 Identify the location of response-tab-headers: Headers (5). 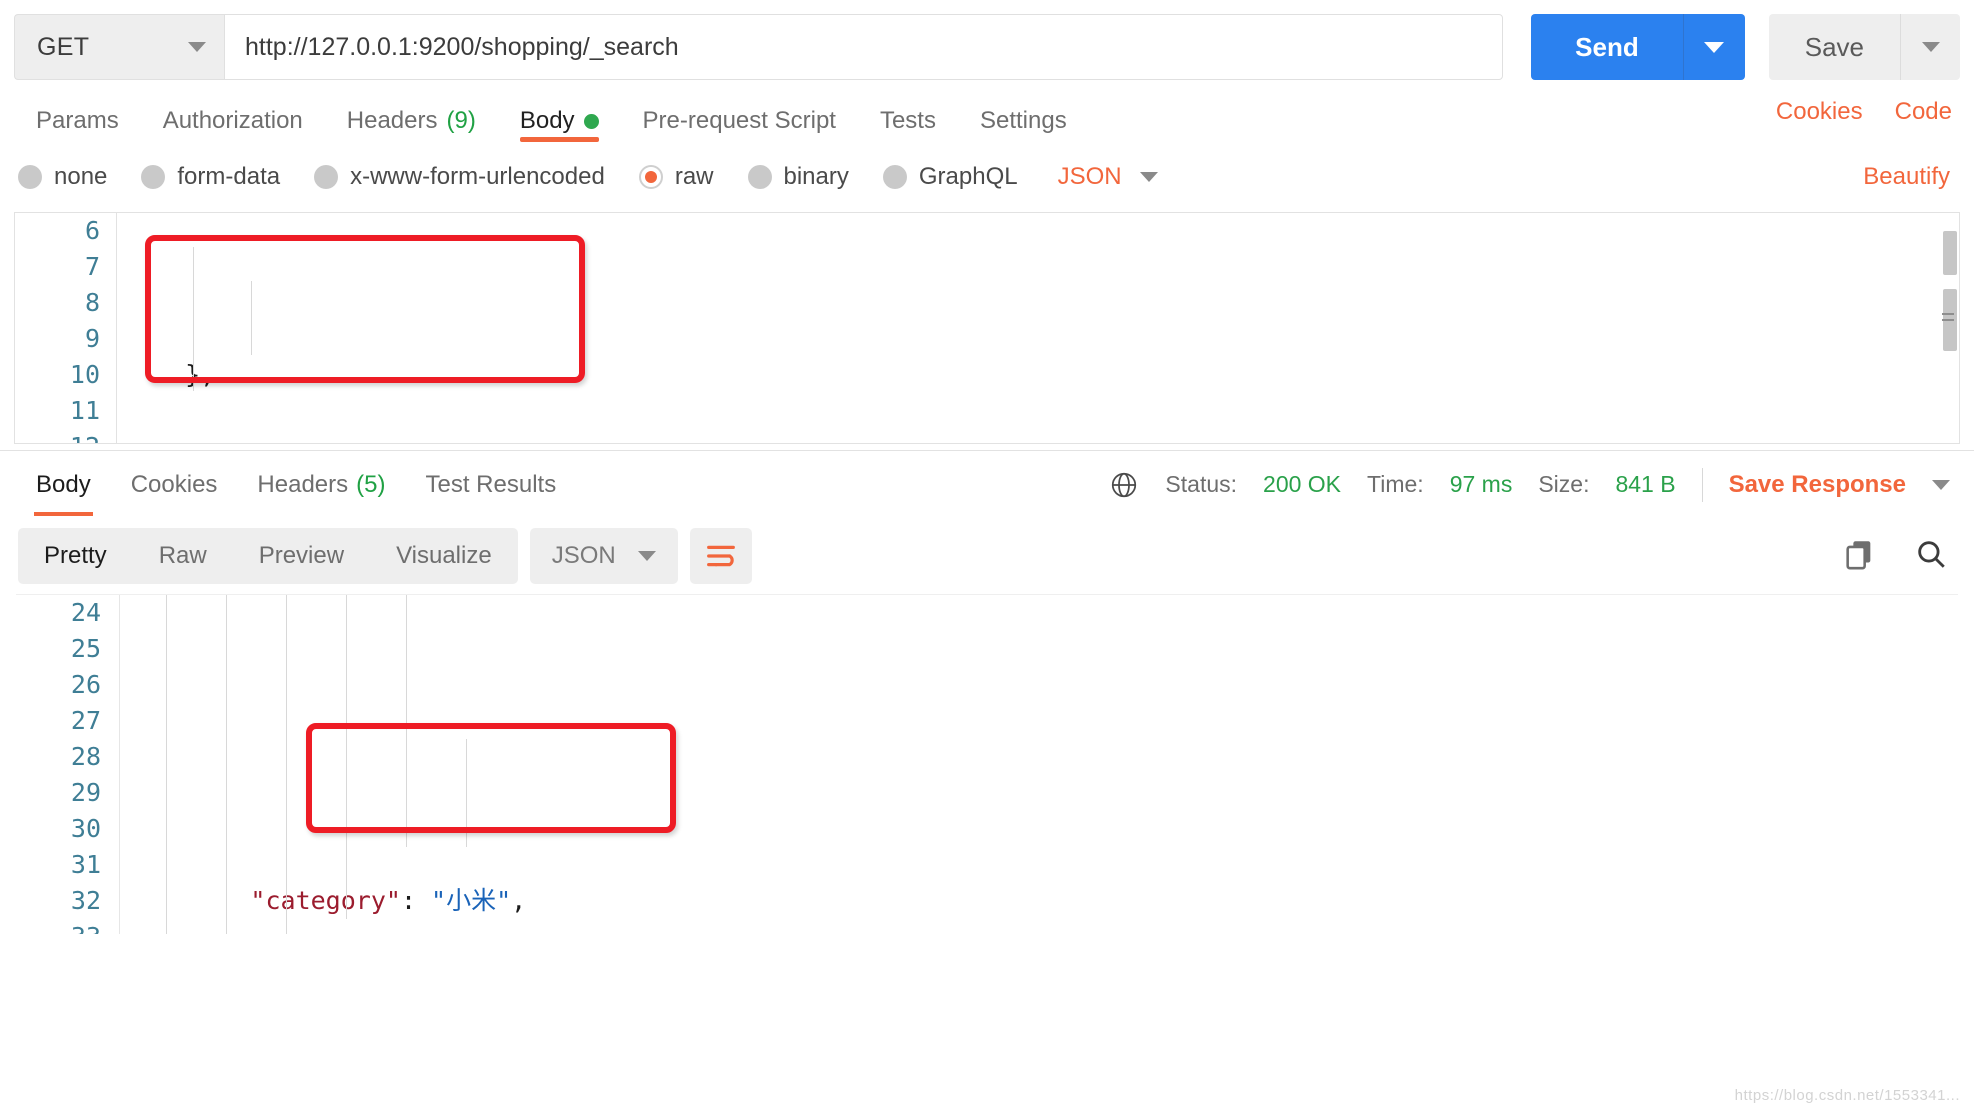
(321, 485).